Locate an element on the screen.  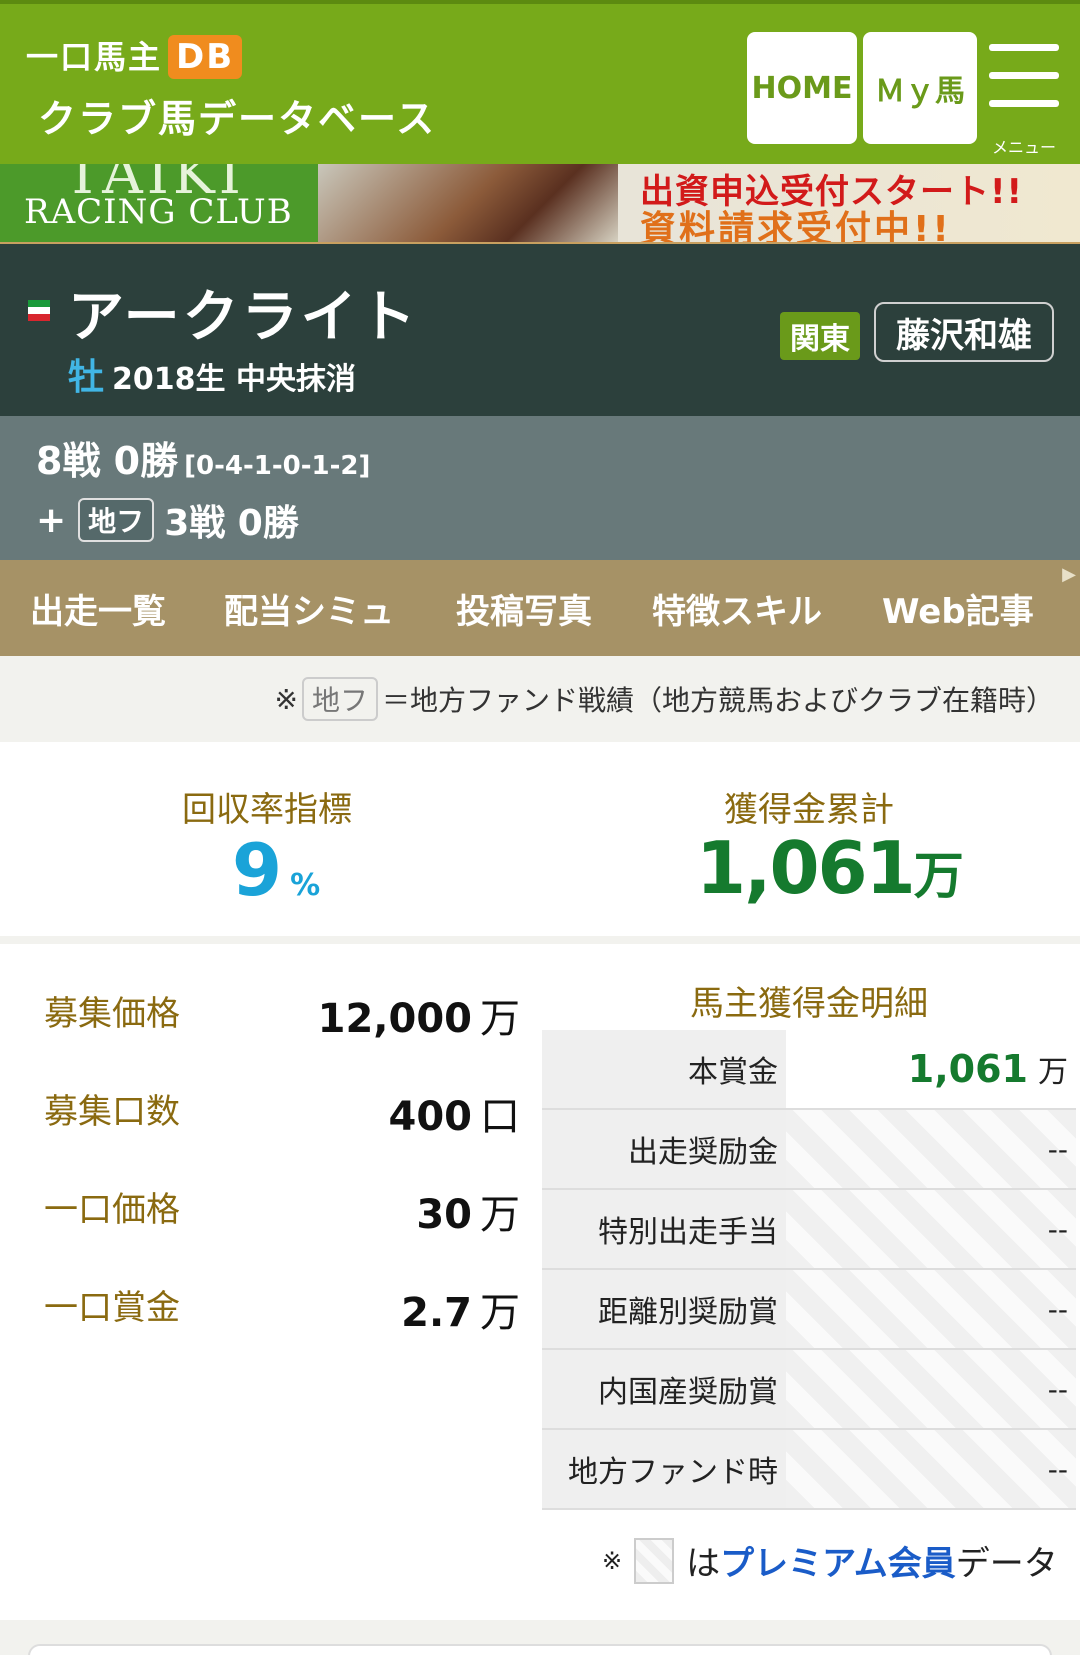
detail-label: 一口賞金 is located at coordinates (112, 1308).